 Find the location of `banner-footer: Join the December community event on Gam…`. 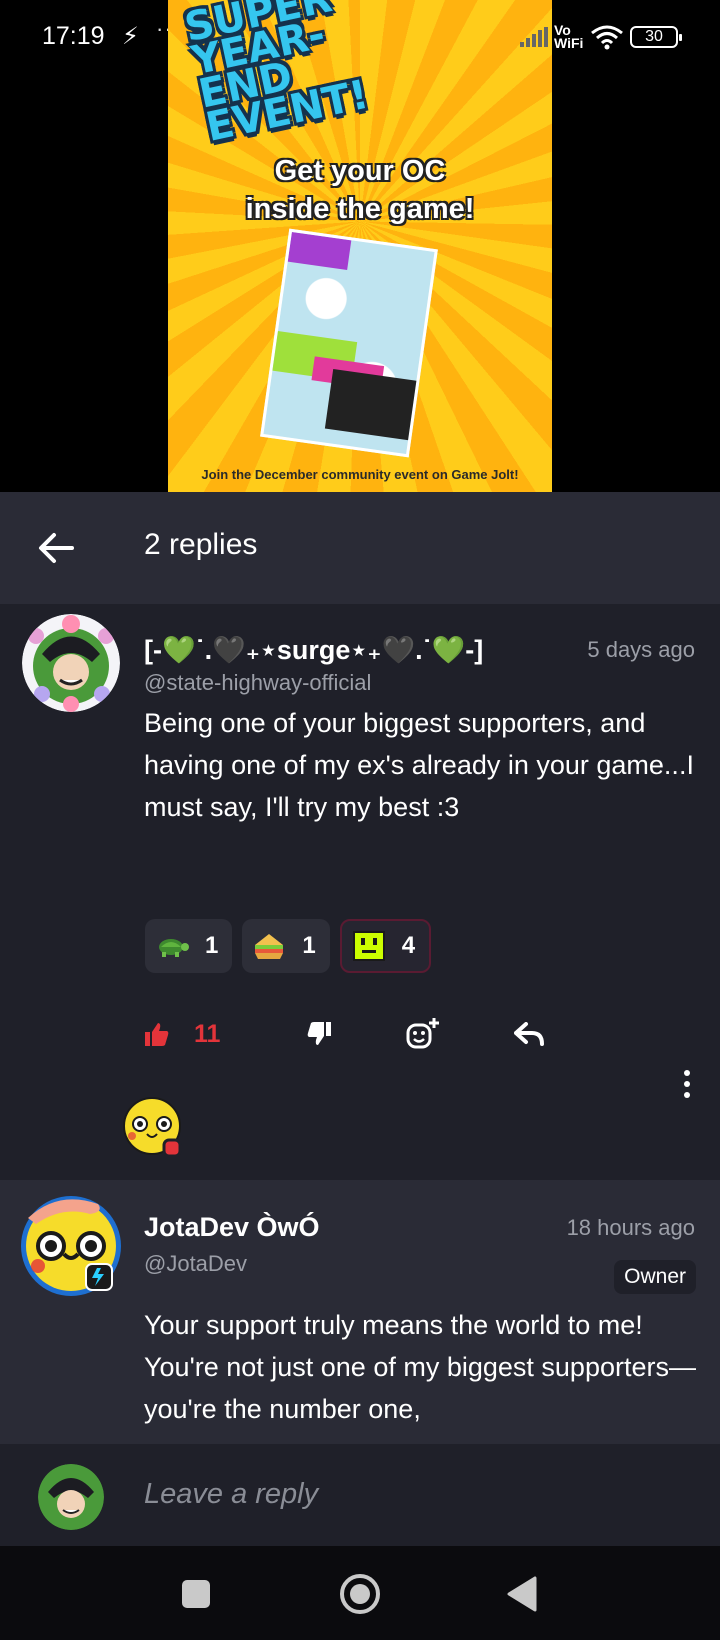

banner-footer: Join the December community event on Gam… is located at coordinates (360, 474).